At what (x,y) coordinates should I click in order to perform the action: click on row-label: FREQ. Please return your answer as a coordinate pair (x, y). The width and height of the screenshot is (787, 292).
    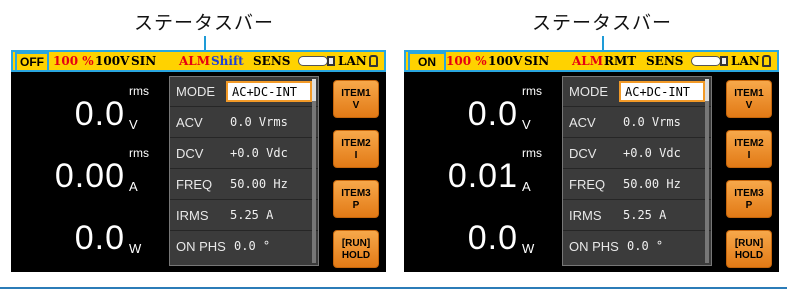
    Looking at the image, I should click on (587, 184).